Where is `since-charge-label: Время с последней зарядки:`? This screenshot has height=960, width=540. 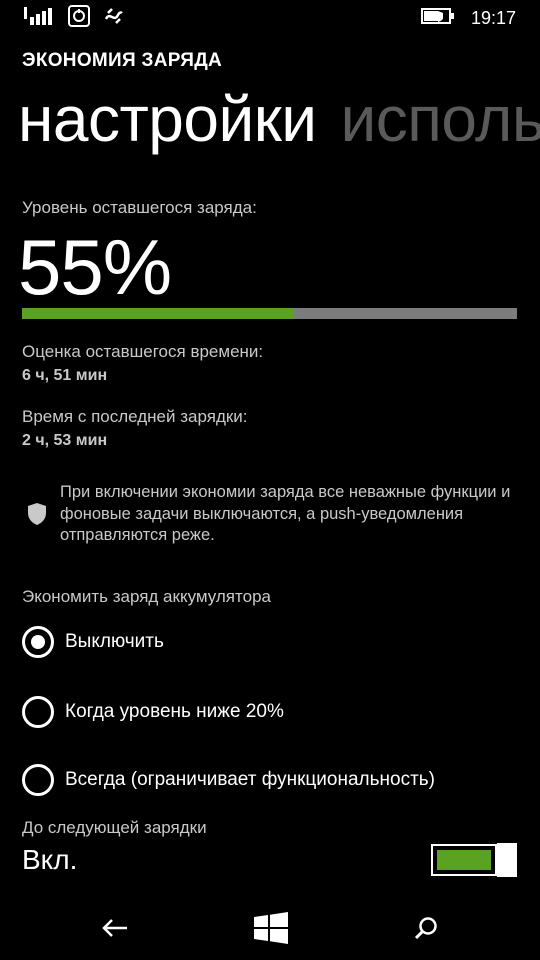
since-charge-label: Время с последней зарядки: is located at coordinates (135, 416).